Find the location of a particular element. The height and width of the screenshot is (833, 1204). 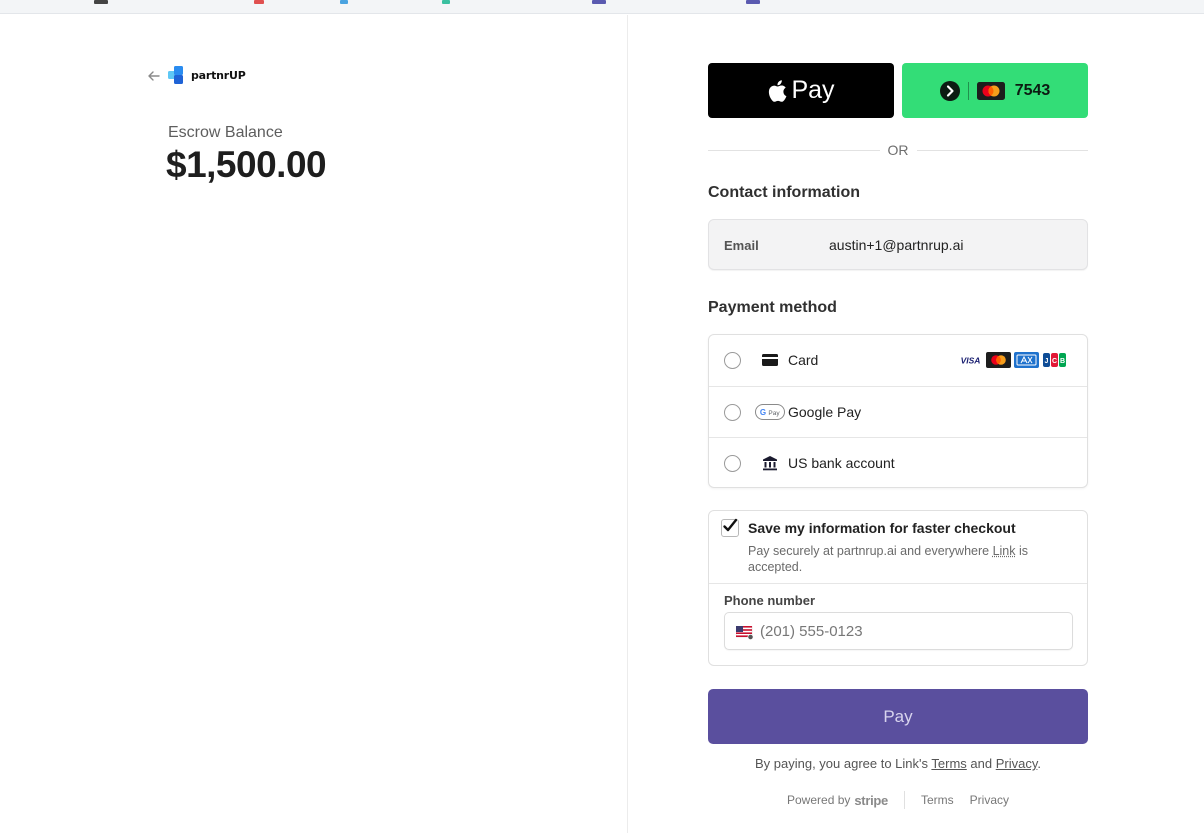

svg-text: J is located at coordinates (1047, 361).